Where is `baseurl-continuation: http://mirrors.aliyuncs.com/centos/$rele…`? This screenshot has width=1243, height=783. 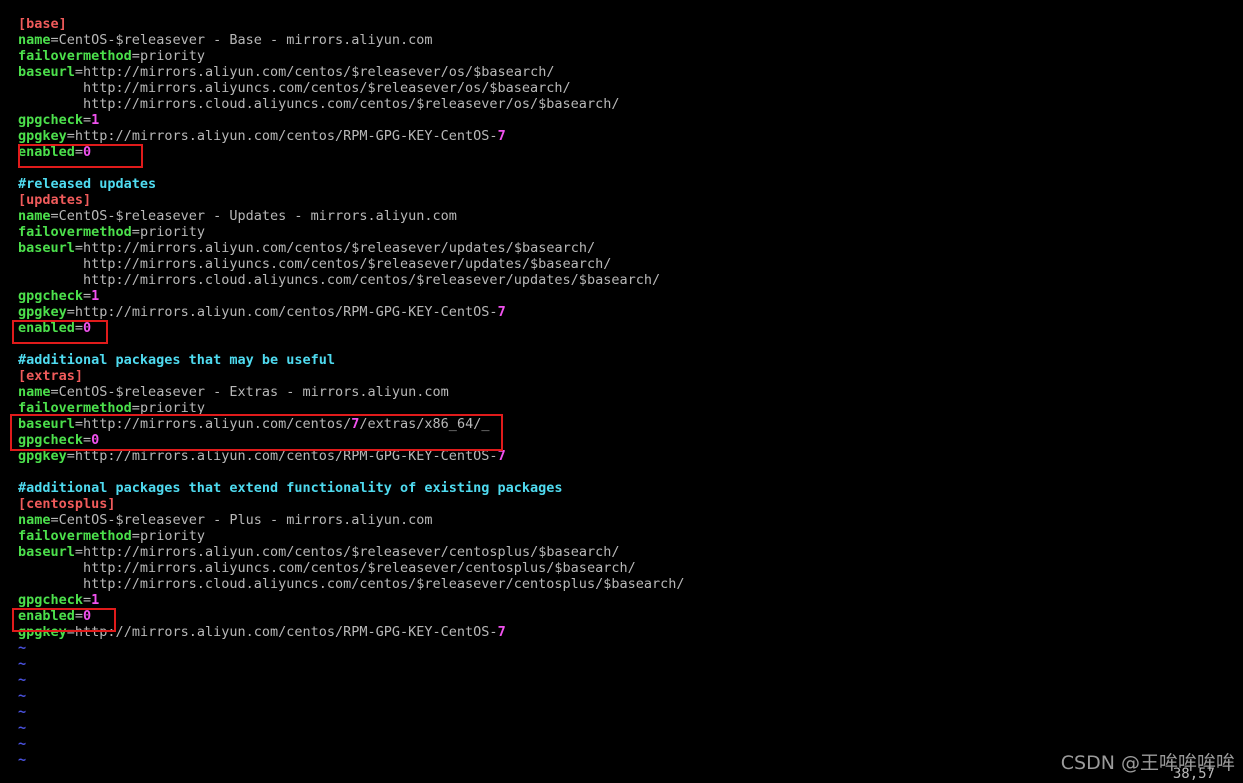 baseurl-continuation: http://mirrors.aliyuncs.com/centos/$rele… is located at coordinates (294, 88).